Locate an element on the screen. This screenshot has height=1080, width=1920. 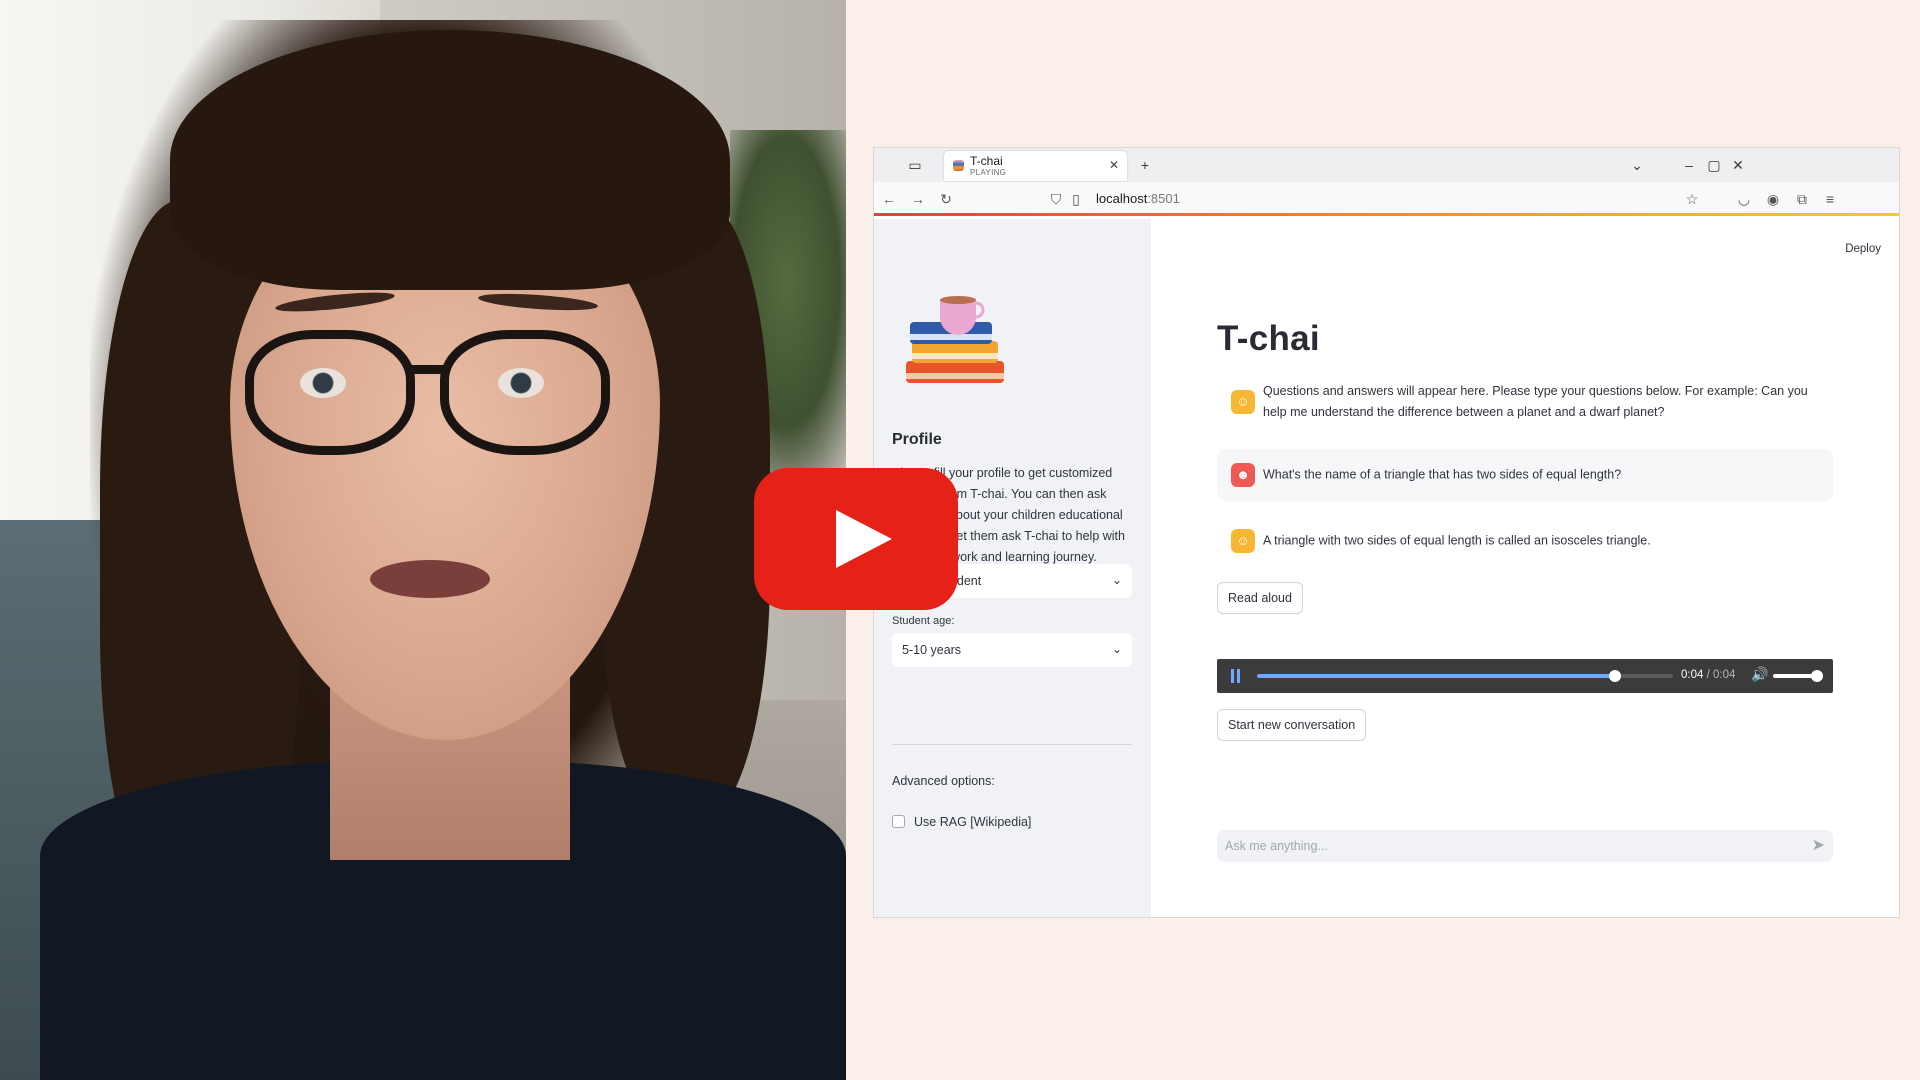
start-new-conversation-button: Start new conversation is located at coordinates (1292, 725).